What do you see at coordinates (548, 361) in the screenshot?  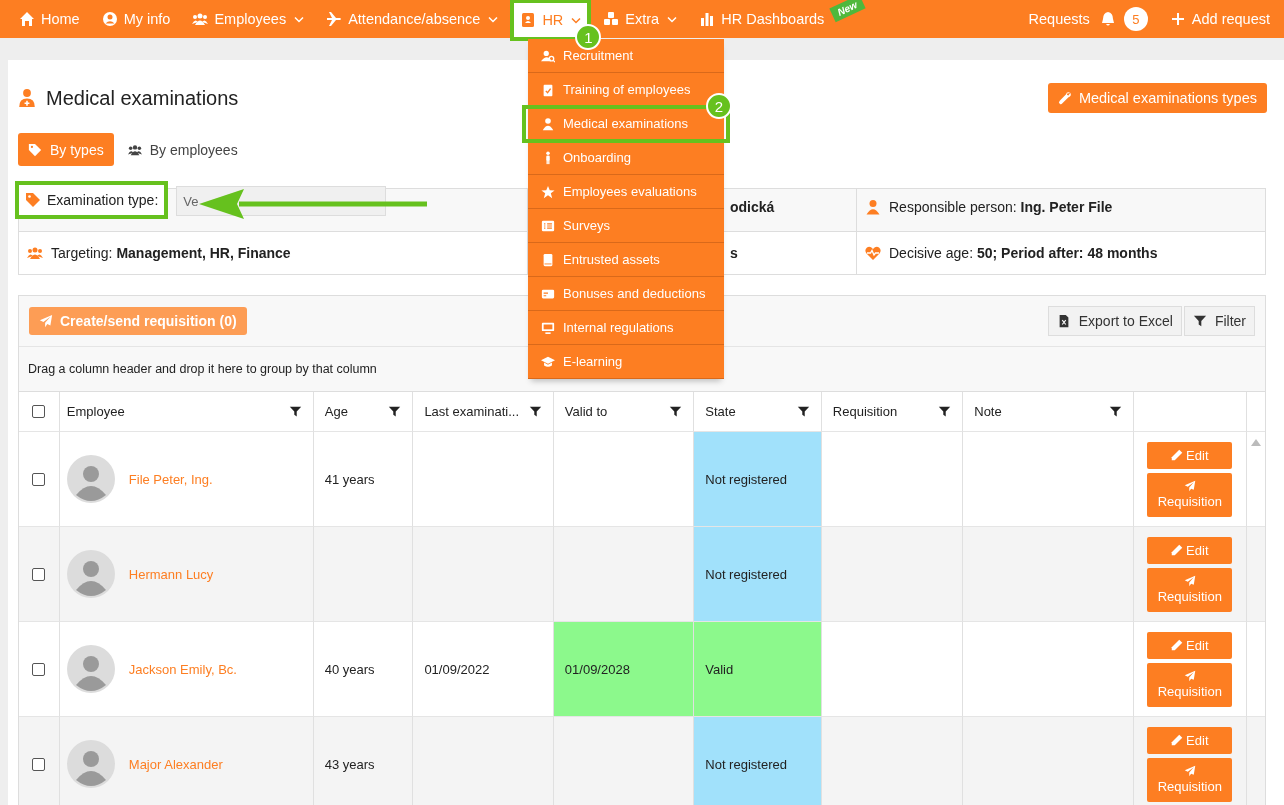 I see `cap-icon` at bounding box center [548, 361].